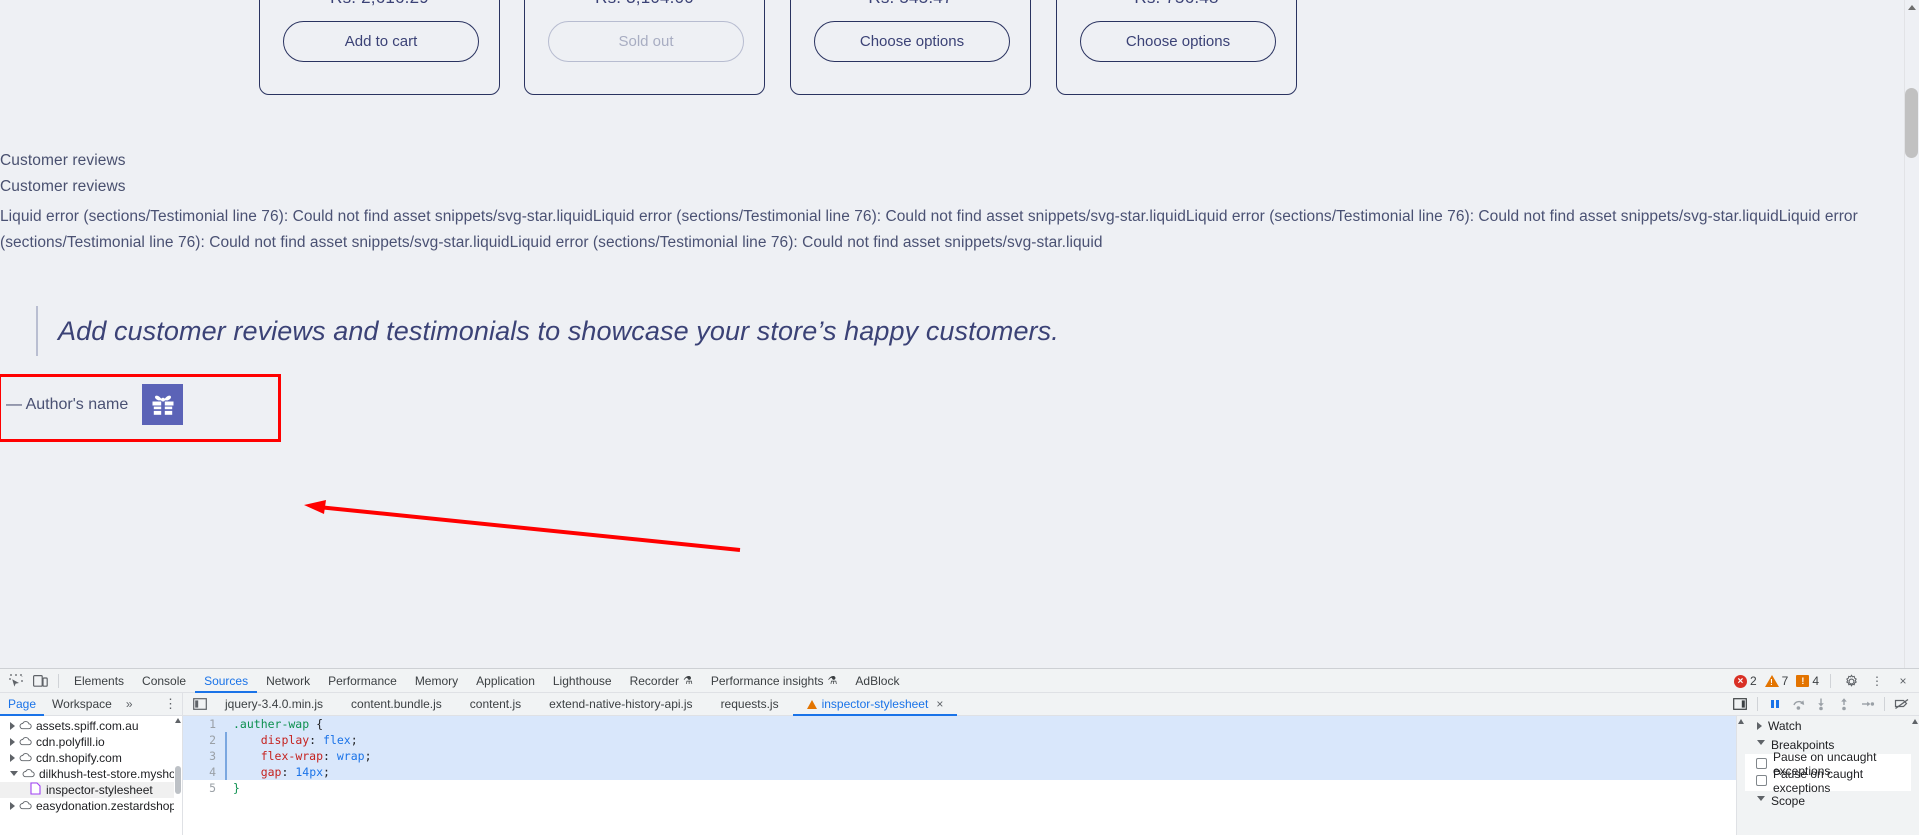 The width and height of the screenshot is (1919, 835). What do you see at coordinates (1877, 681) in the screenshot?
I see `more-options-kebab-icon: ⋮` at bounding box center [1877, 681].